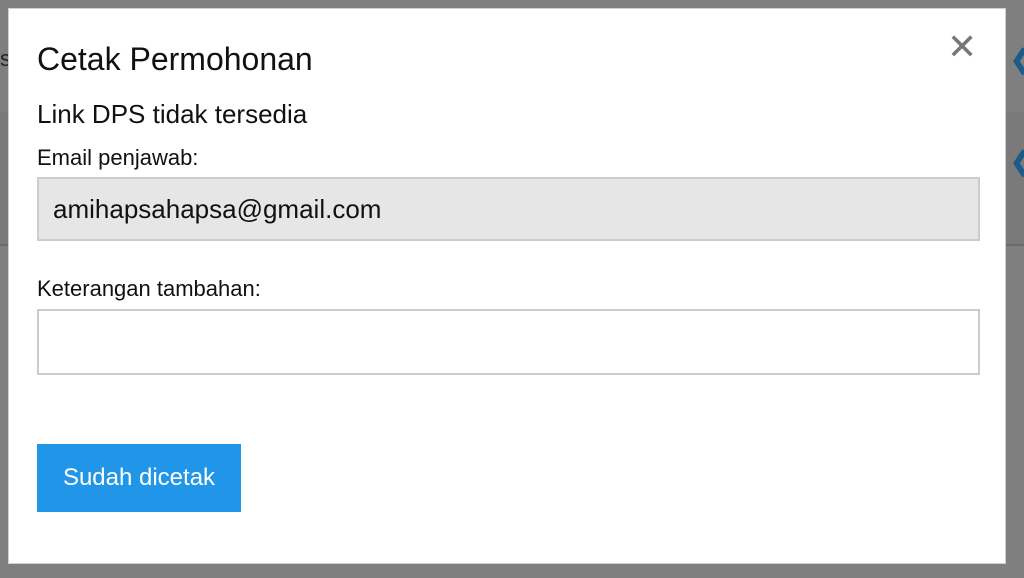 The image size is (1024, 578). I want to click on already-printed-button: Sudah dicetak, so click(139, 478).